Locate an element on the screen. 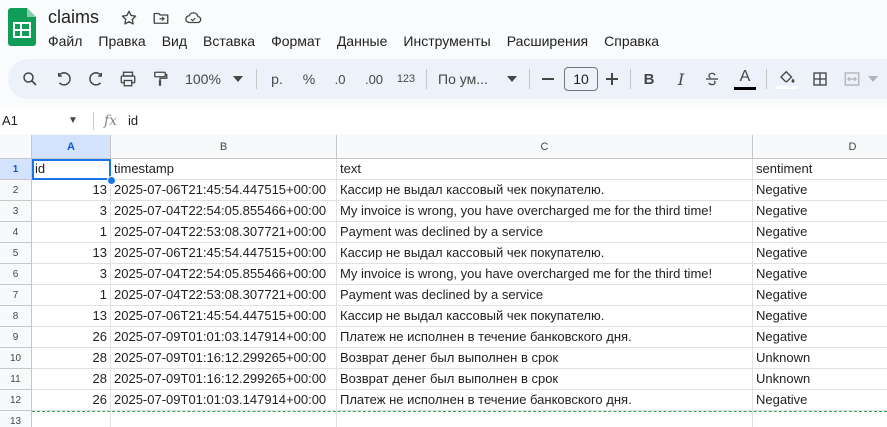 The image size is (887, 427). row-header: 10 is located at coordinates (16, 358).